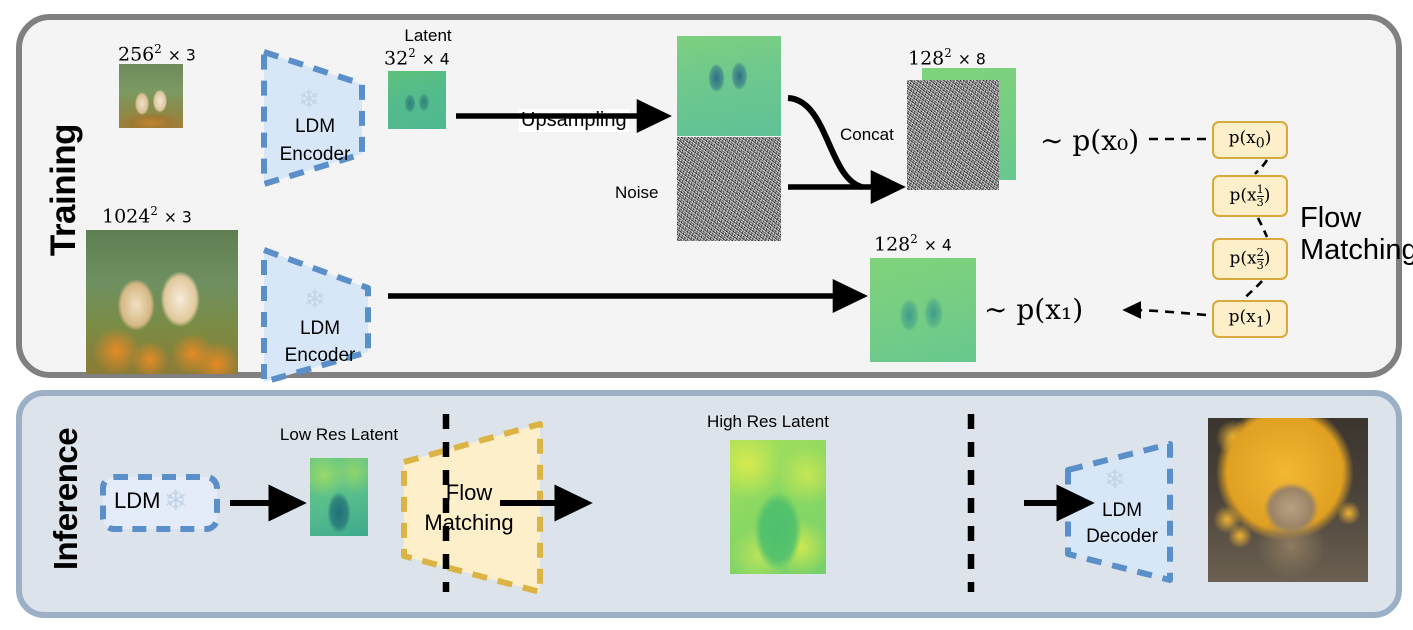  I want to click on caption-128-4: 1282 × 4, so click(913, 244).